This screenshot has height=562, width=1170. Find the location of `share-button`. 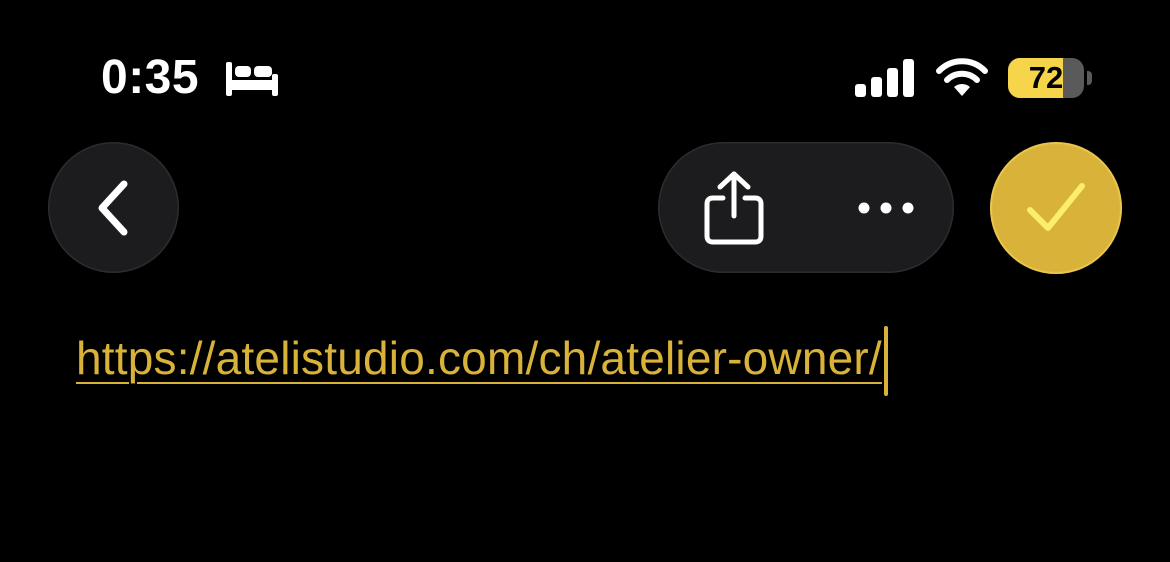

share-button is located at coordinates (734, 208).